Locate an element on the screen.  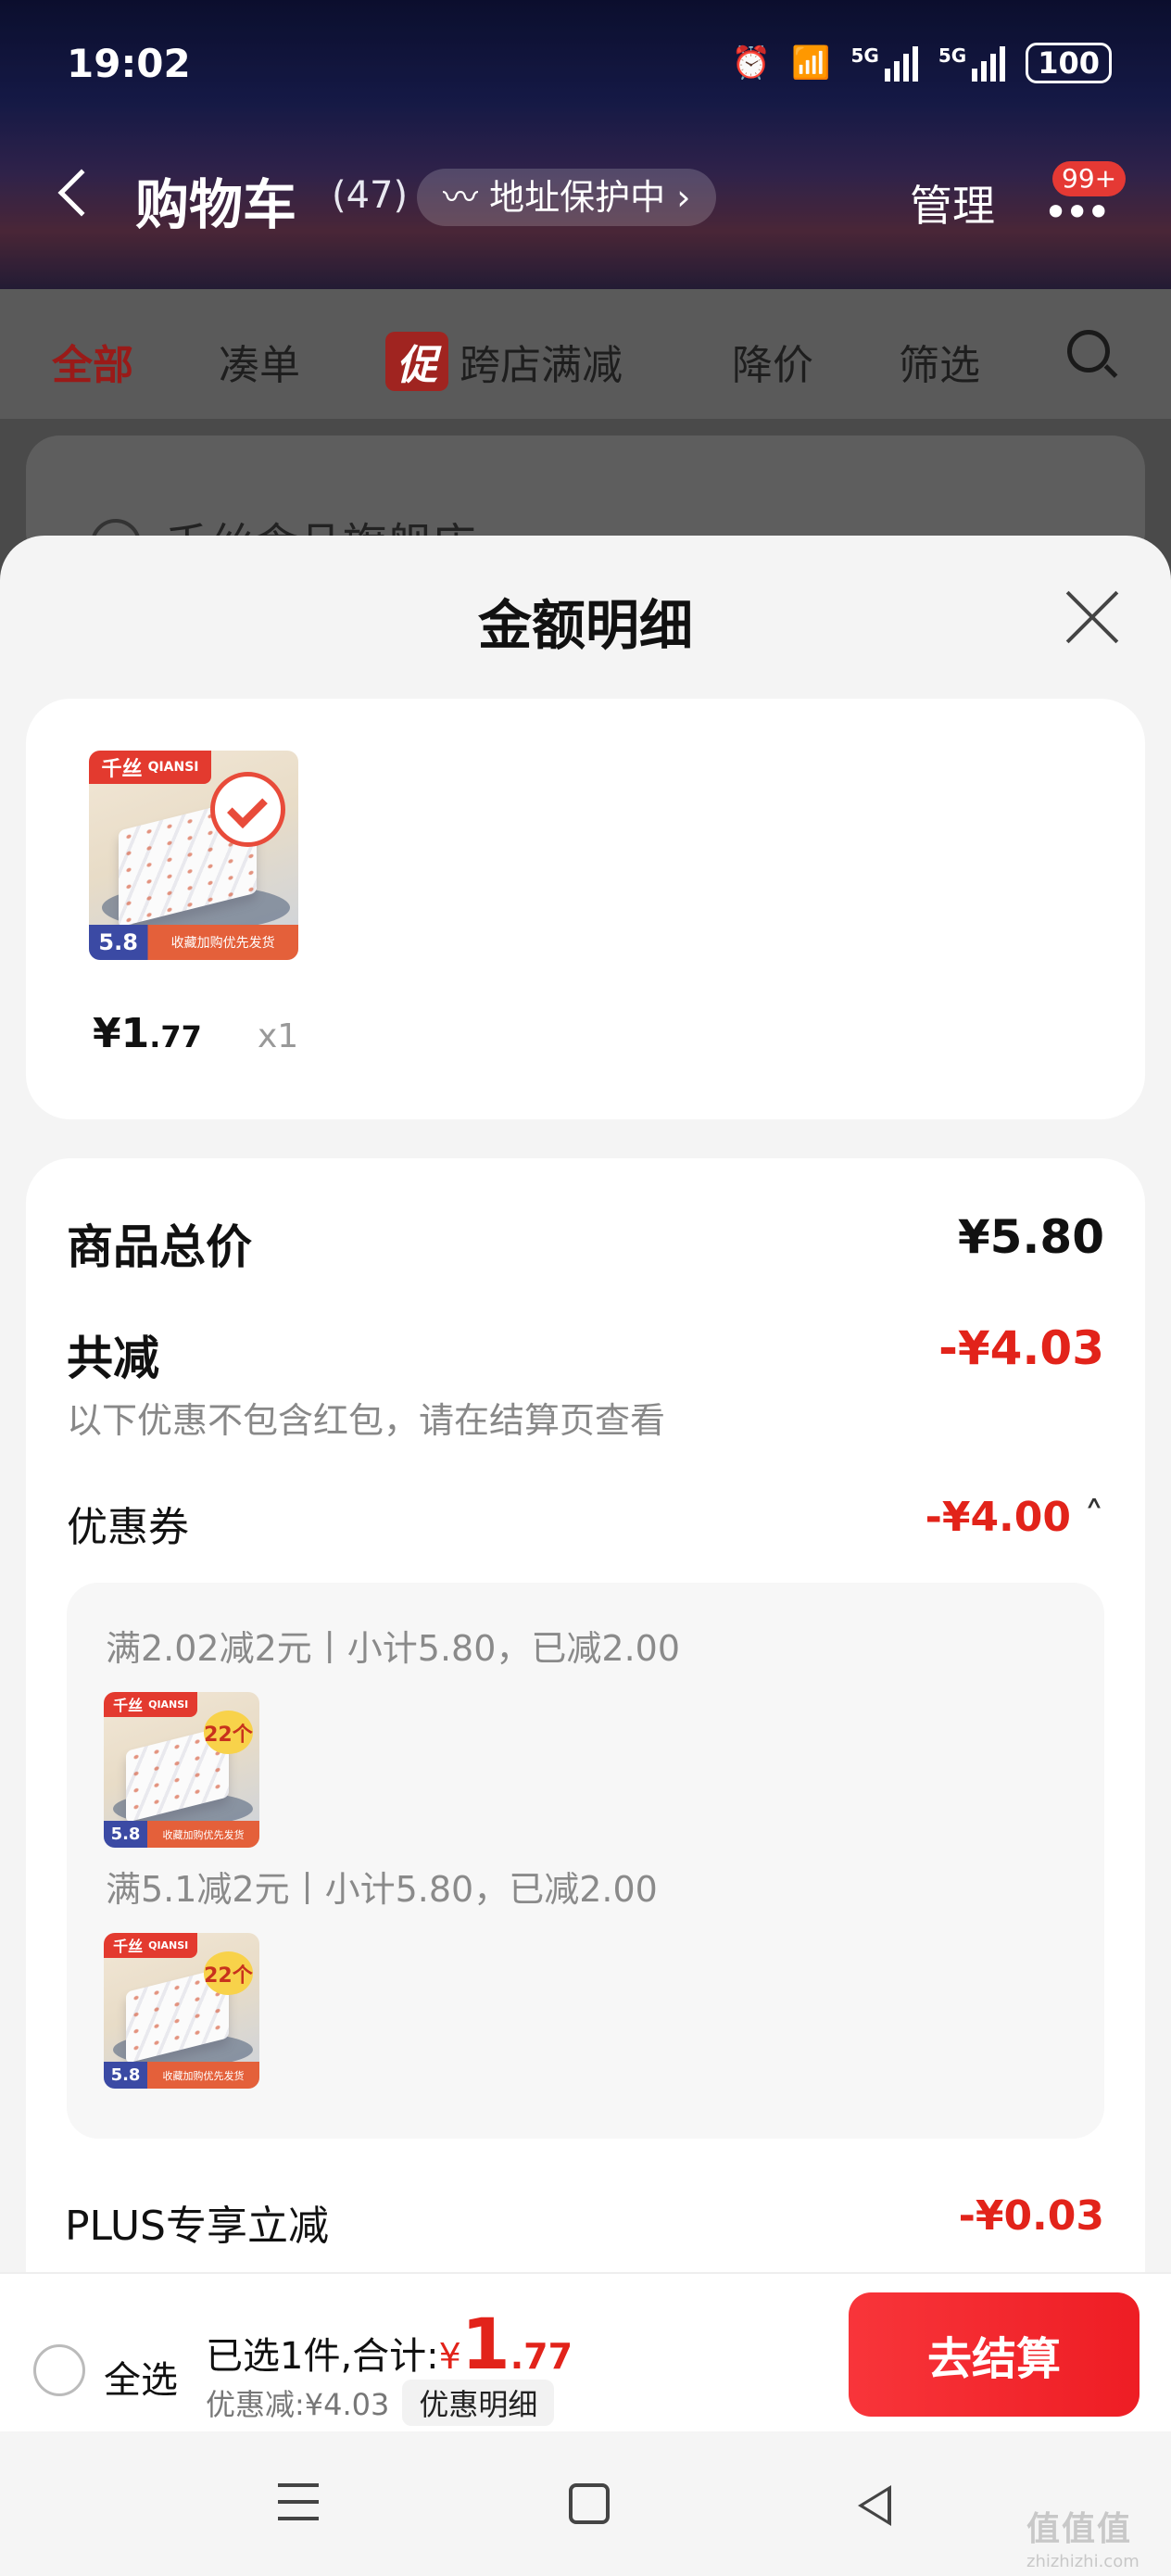
address-protection-button: 〰 地址保护中 › is located at coordinates (567, 197).